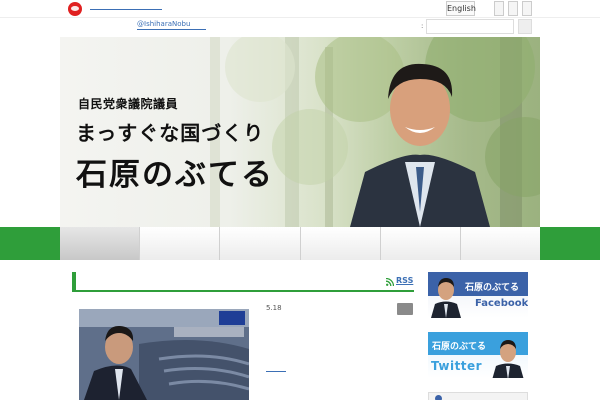  What do you see at coordinates (527, 8) in the screenshot?
I see `font-size-large-button` at bounding box center [527, 8].